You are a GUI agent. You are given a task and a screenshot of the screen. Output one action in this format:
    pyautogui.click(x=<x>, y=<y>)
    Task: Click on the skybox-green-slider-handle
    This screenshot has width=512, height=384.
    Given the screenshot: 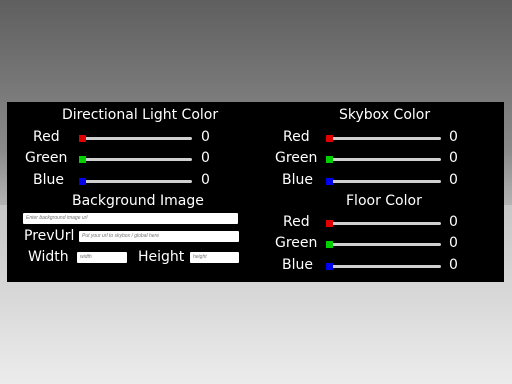 What is the action you would take?
    pyautogui.click(x=329, y=159)
    